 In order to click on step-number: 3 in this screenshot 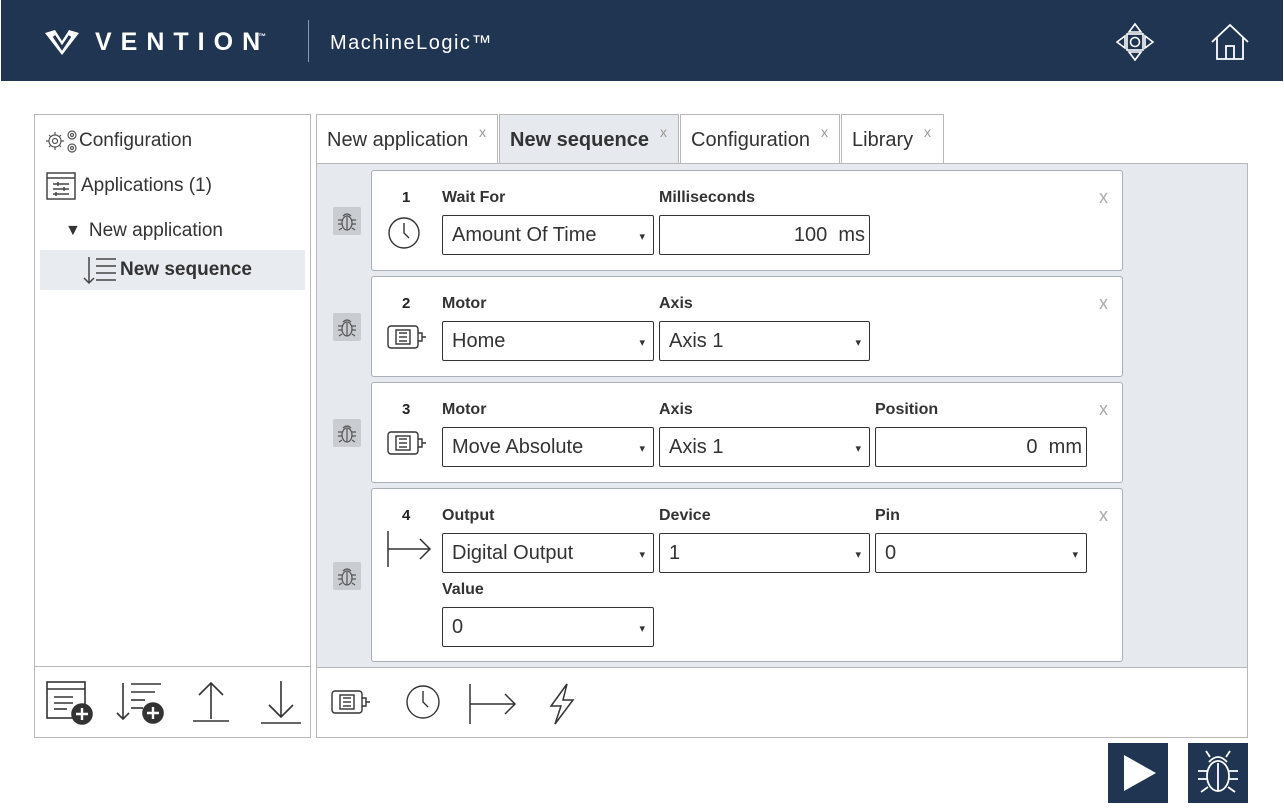, I will do `click(406, 409)`.